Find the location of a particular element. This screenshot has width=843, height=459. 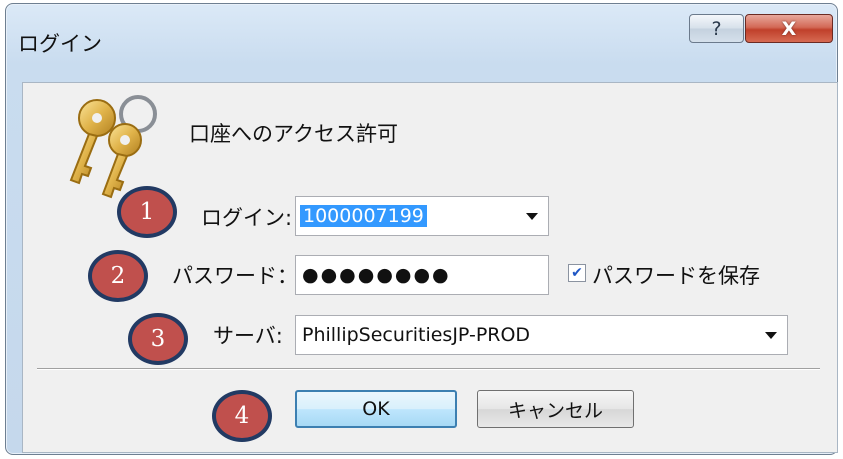

dialog-heading: 口座へのアクセス許可 is located at coordinates (293, 134).